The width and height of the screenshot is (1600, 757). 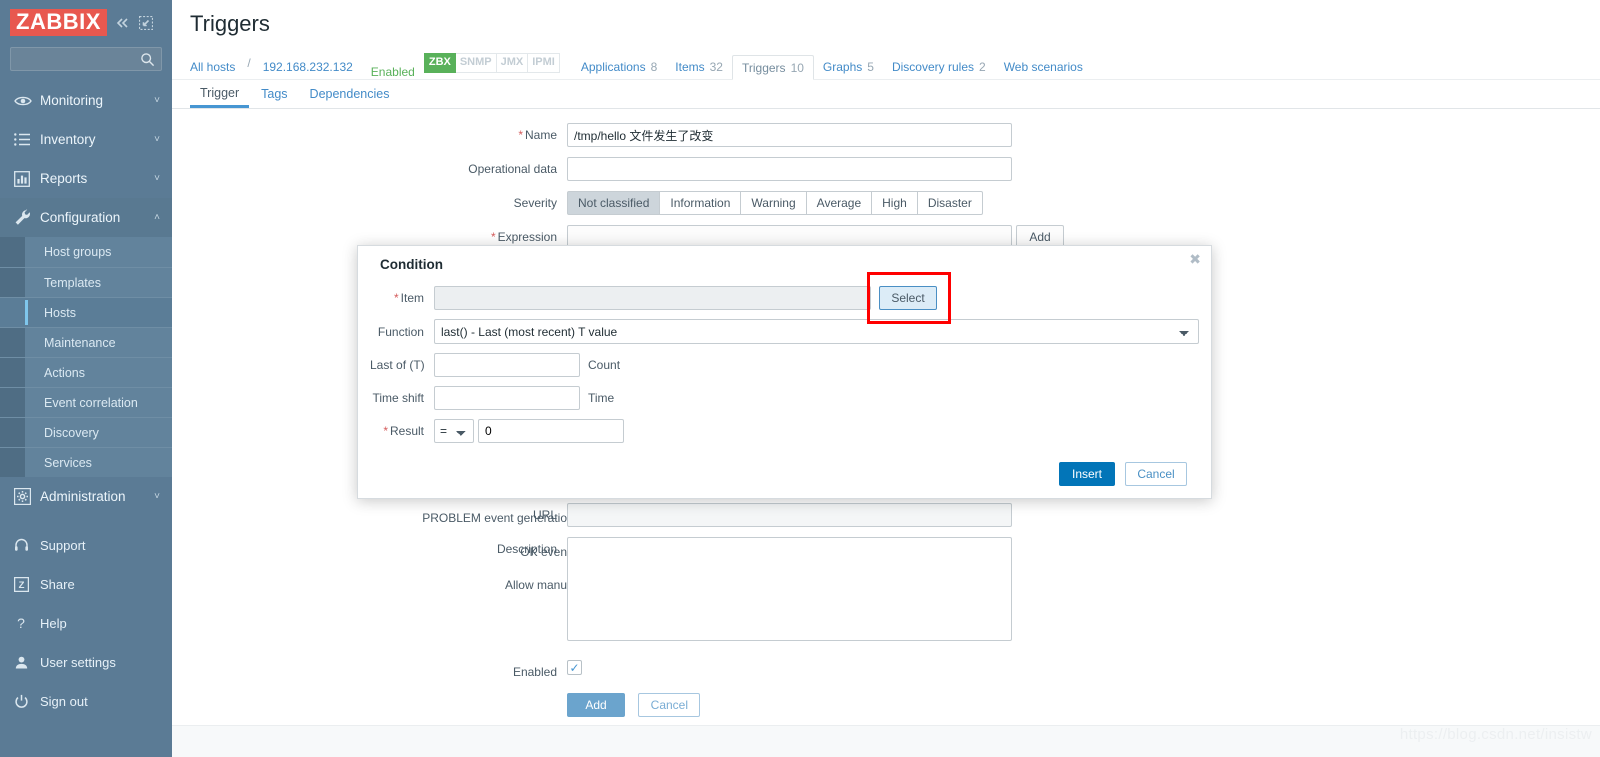 What do you see at coordinates (80, 342) in the screenshot?
I see `sidebar-item-label: Maintenance` at bounding box center [80, 342].